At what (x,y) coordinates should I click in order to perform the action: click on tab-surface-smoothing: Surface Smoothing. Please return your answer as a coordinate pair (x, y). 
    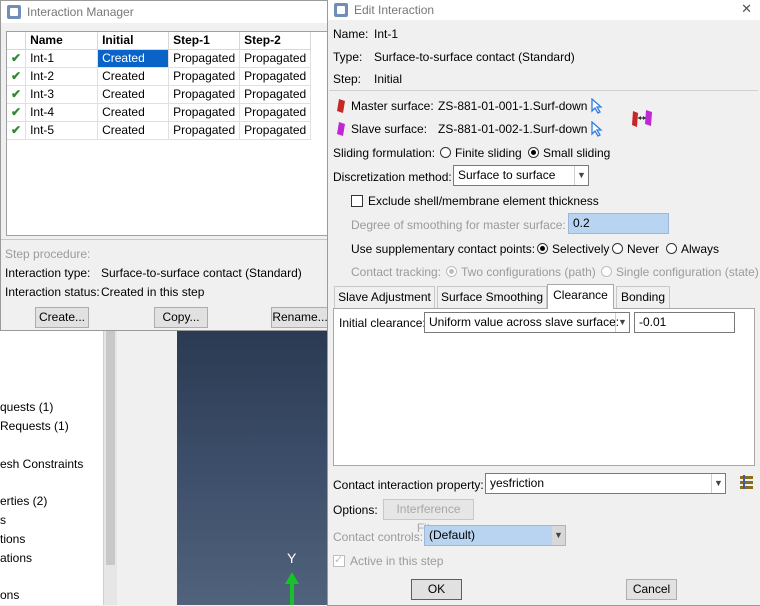
    Looking at the image, I should click on (492, 297).